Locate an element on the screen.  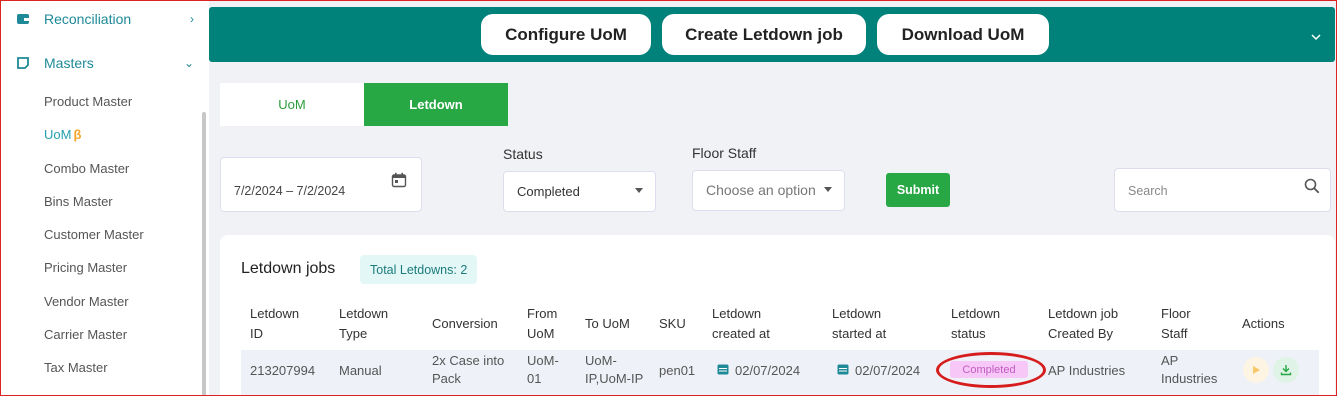
total-letdowns-badge: Total Letdowns: 2 is located at coordinates (419, 269).